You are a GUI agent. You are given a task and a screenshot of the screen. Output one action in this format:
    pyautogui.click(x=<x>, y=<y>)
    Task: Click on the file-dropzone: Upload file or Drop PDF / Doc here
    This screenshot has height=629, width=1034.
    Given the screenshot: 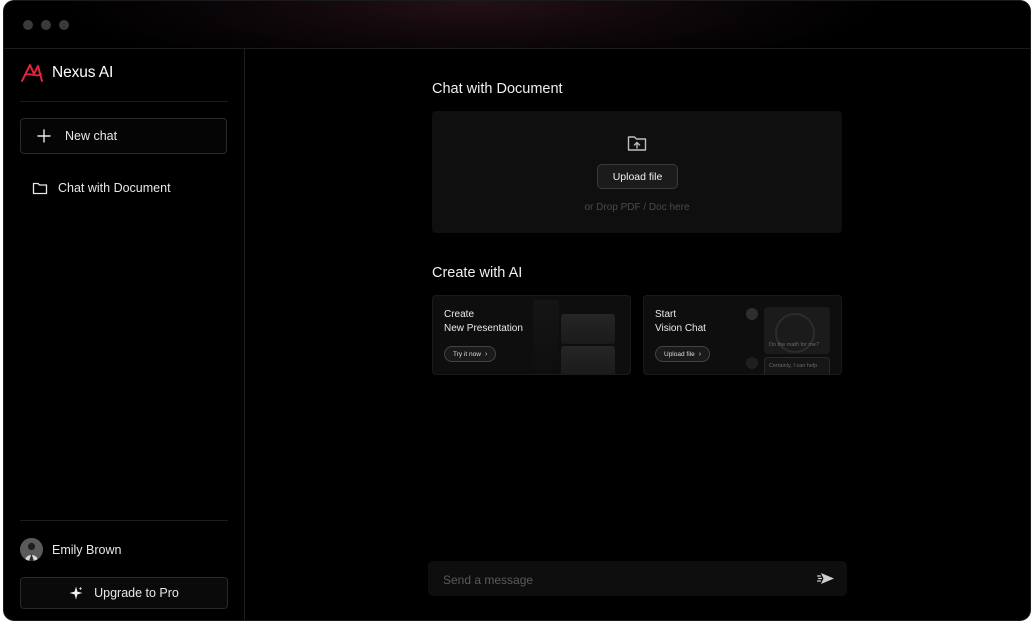 What is the action you would take?
    pyautogui.click(x=637, y=172)
    